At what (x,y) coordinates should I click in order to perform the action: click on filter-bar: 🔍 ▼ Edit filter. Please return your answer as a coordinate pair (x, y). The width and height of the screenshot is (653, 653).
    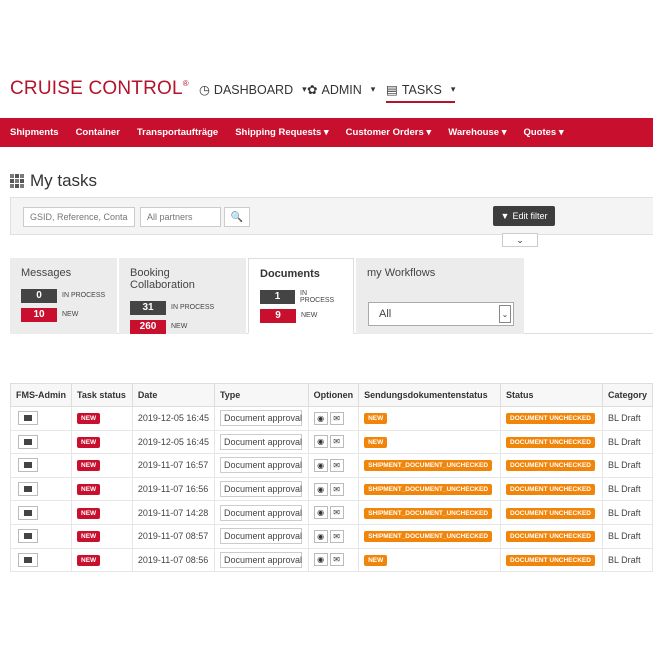
    Looking at the image, I should click on (331, 216).